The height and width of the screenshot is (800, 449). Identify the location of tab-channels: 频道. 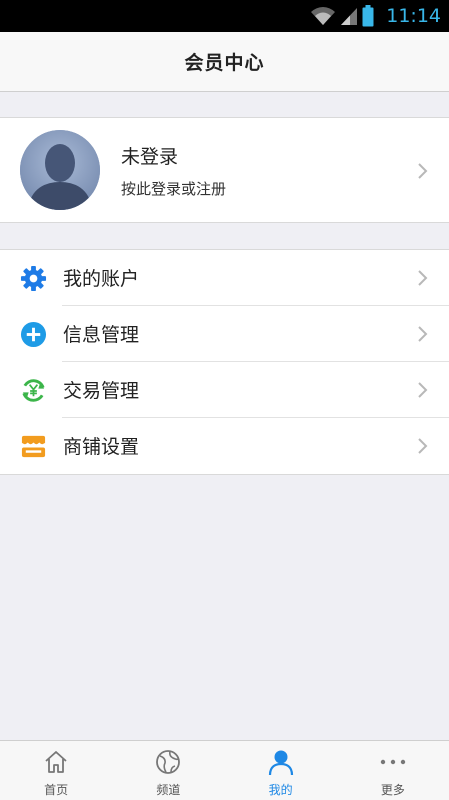
(168, 770).